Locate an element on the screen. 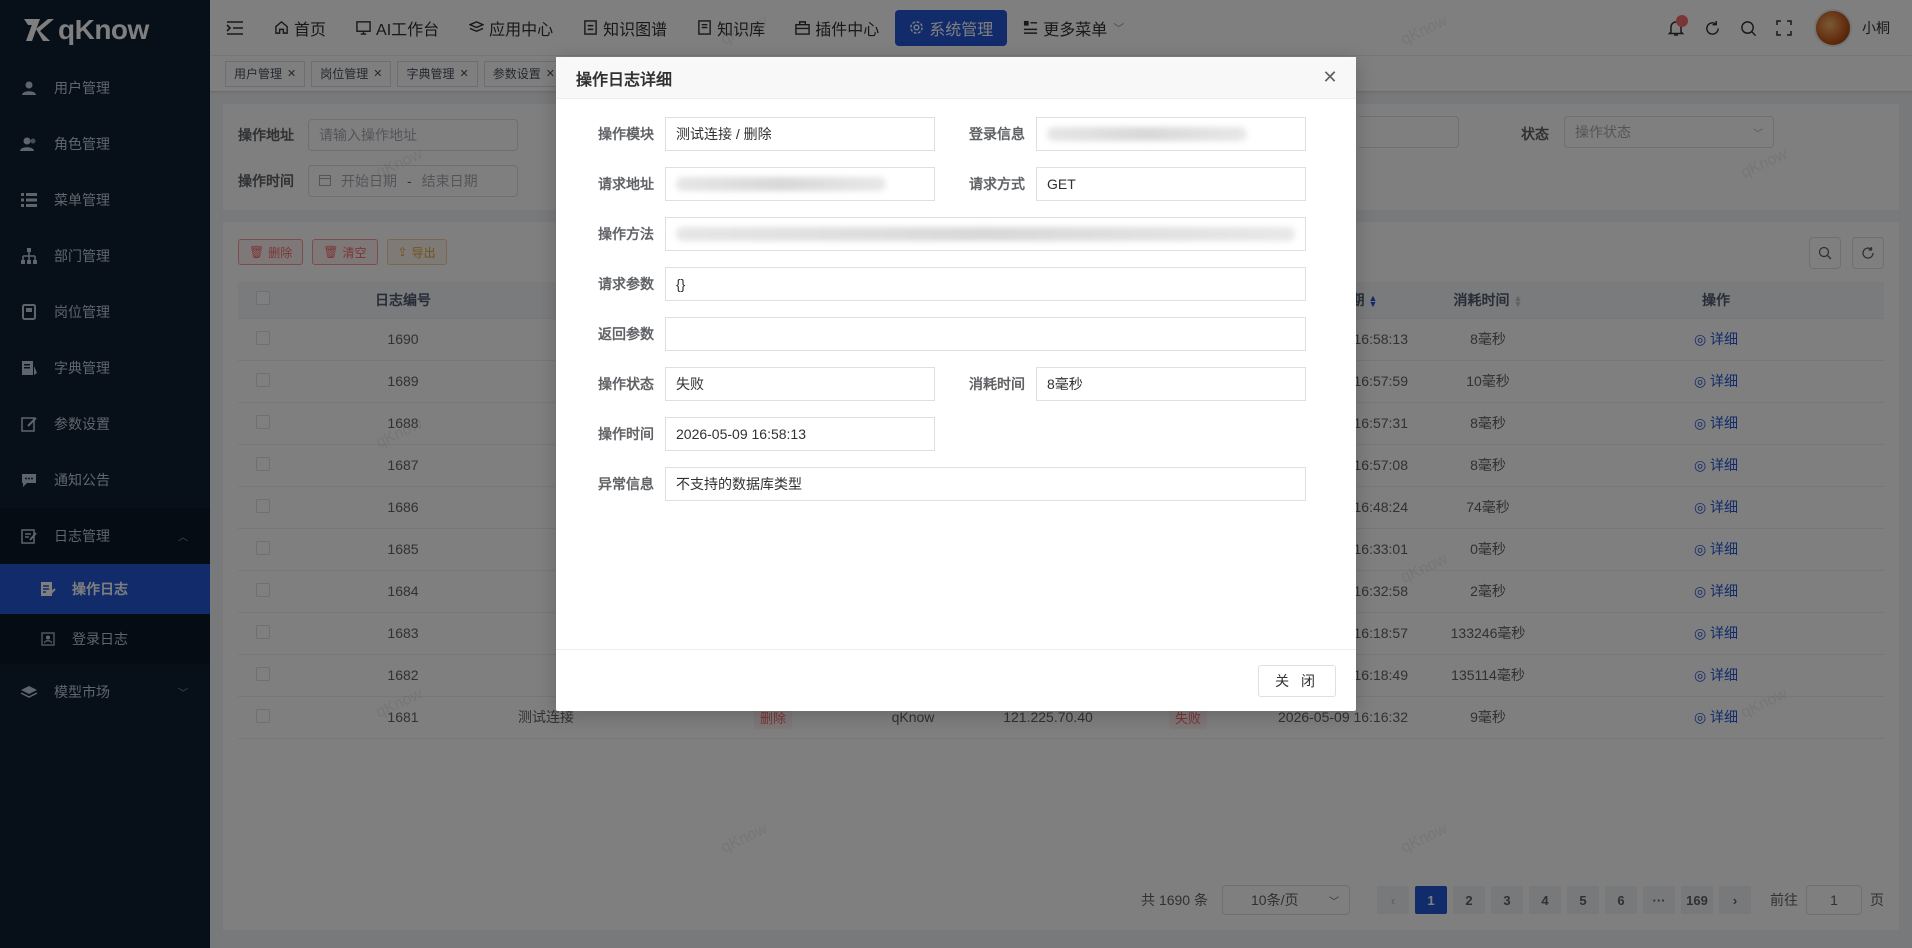 The image size is (1912, 948). close-icon: ✕ is located at coordinates (1330, 77).